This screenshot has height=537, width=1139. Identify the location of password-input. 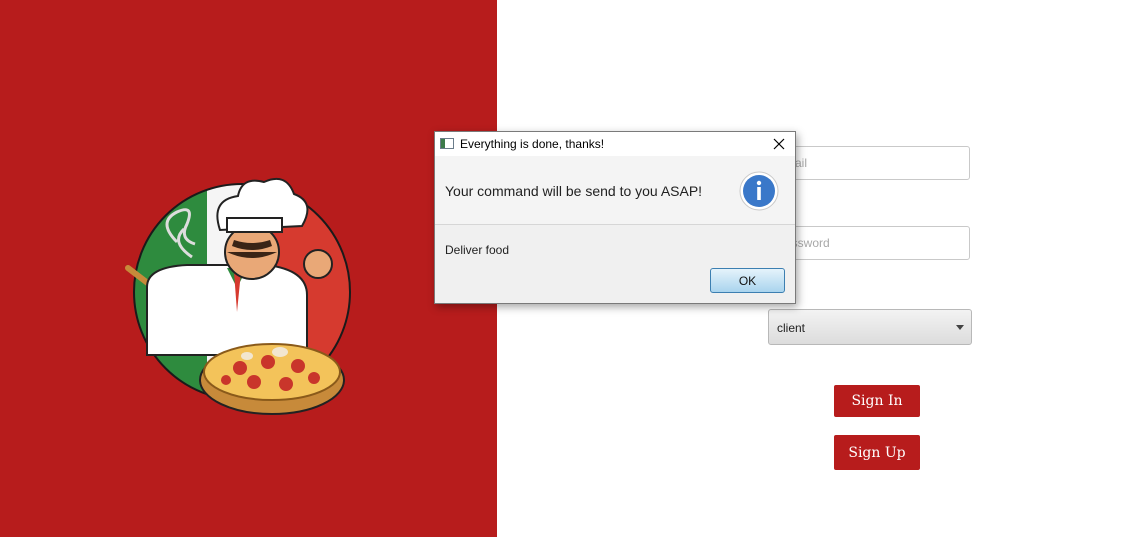
(869, 243).